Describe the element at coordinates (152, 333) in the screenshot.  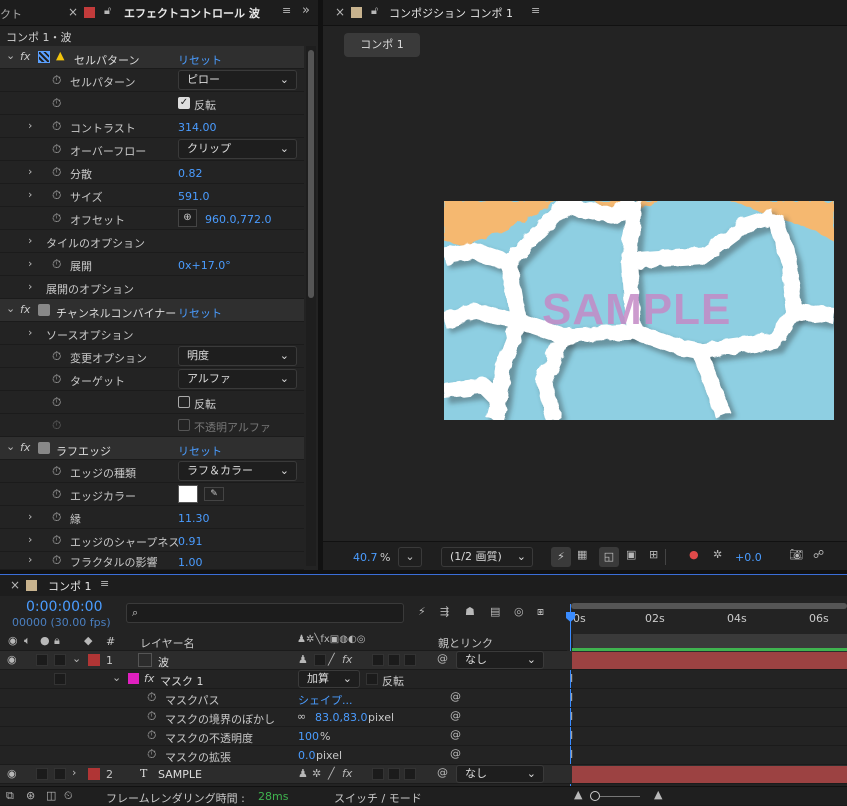
I see `prop-source-options: › ソースオプション` at that location.